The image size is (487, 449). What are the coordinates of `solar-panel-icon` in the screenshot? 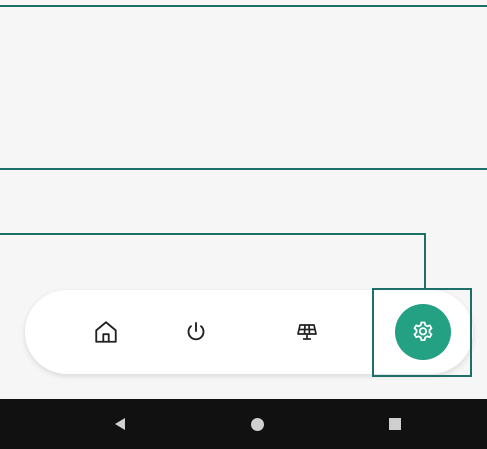 It's located at (307, 332).